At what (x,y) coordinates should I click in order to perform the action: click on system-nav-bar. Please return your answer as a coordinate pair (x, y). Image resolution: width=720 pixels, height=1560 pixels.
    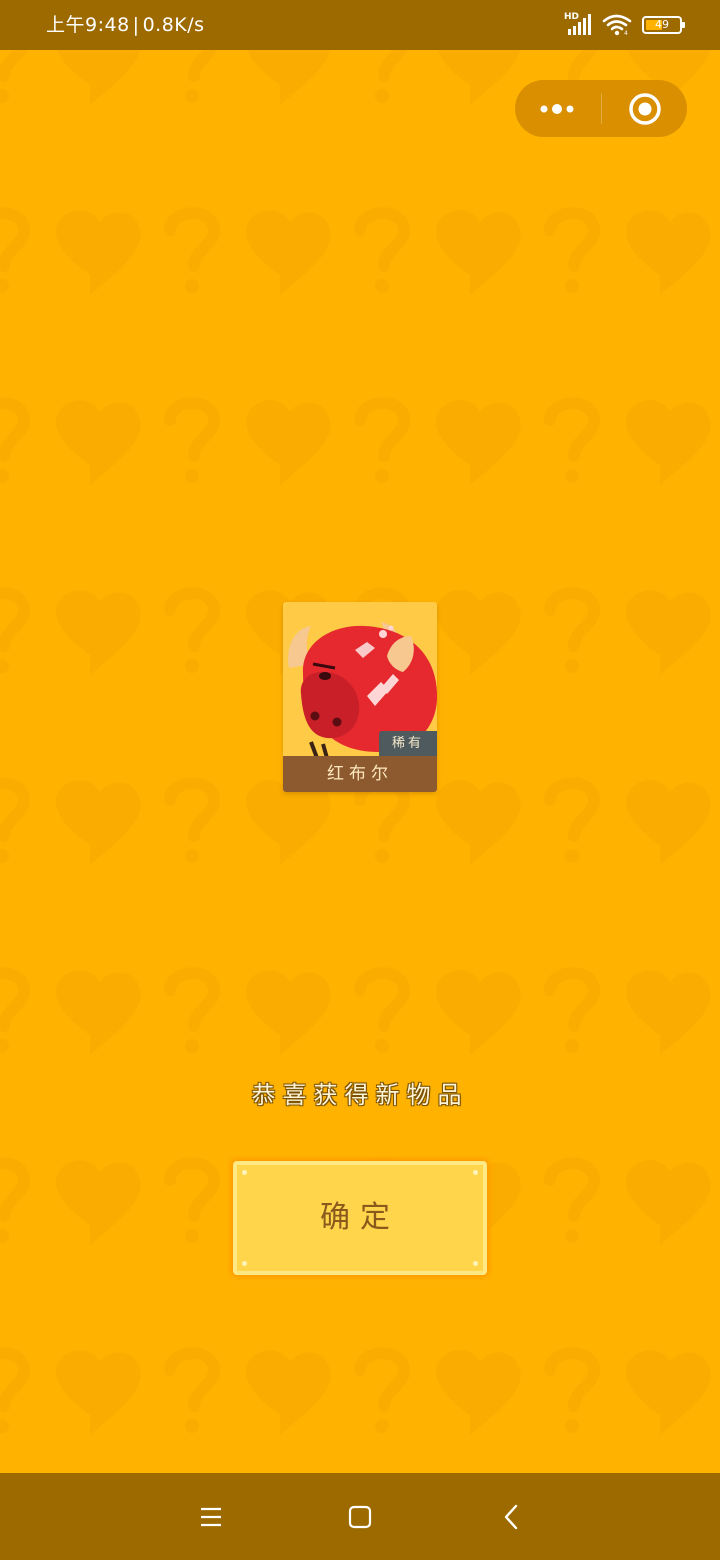
    Looking at the image, I should click on (360, 1516).